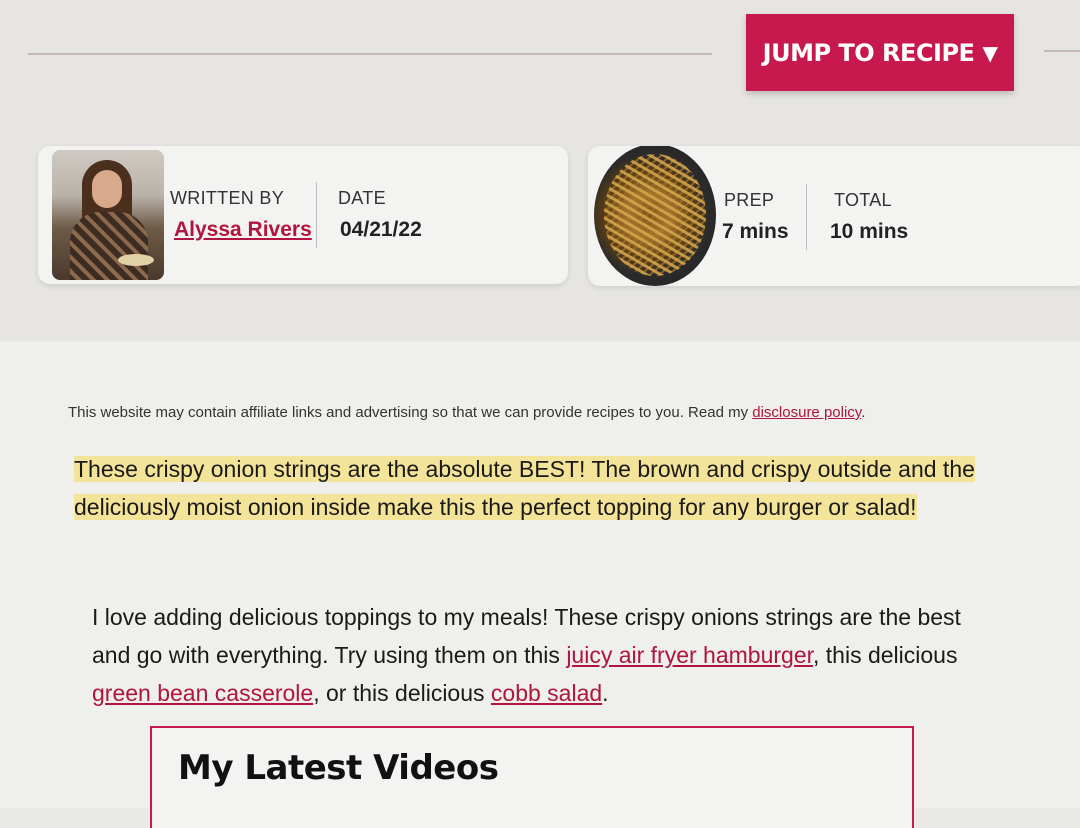 This screenshot has width=1080, height=828. What do you see at coordinates (381, 229) in the screenshot?
I see `date-value: 04/21/22` at bounding box center [381, 229].